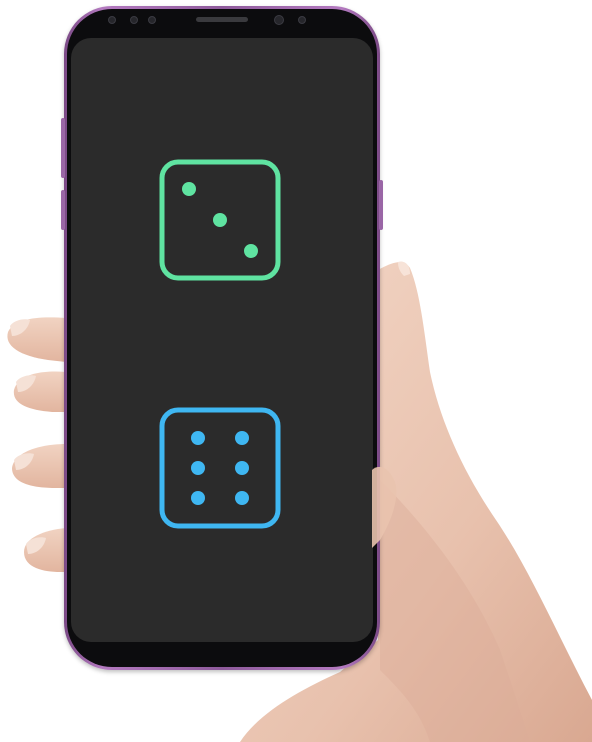 This screenshot has height=742, width=592. Describe the element at coordinates (222, 19) in the screenshot. I see `earpiece-speaker` at that location.